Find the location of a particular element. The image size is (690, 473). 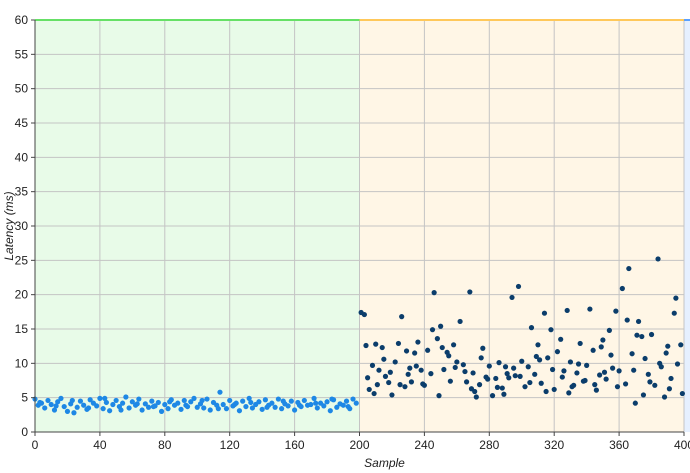

x-tick-label: 120 is located at coordinates (230, 445).